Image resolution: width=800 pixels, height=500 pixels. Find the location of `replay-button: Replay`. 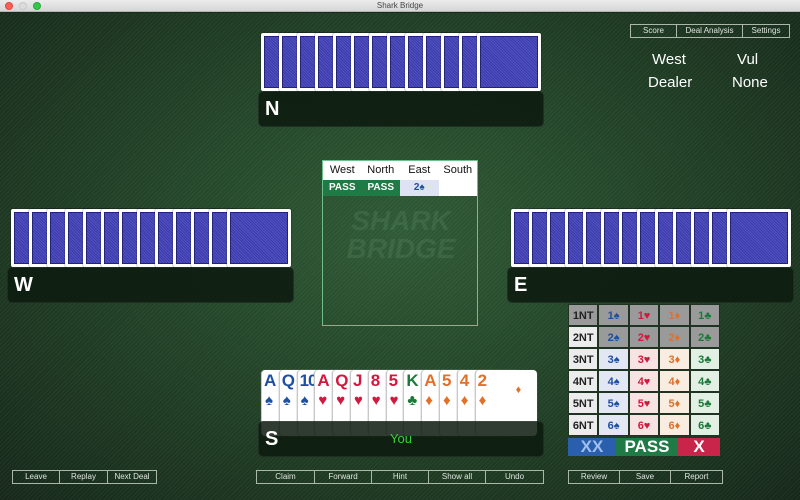

replay-button: Replay is located at coordinates (84, 477).